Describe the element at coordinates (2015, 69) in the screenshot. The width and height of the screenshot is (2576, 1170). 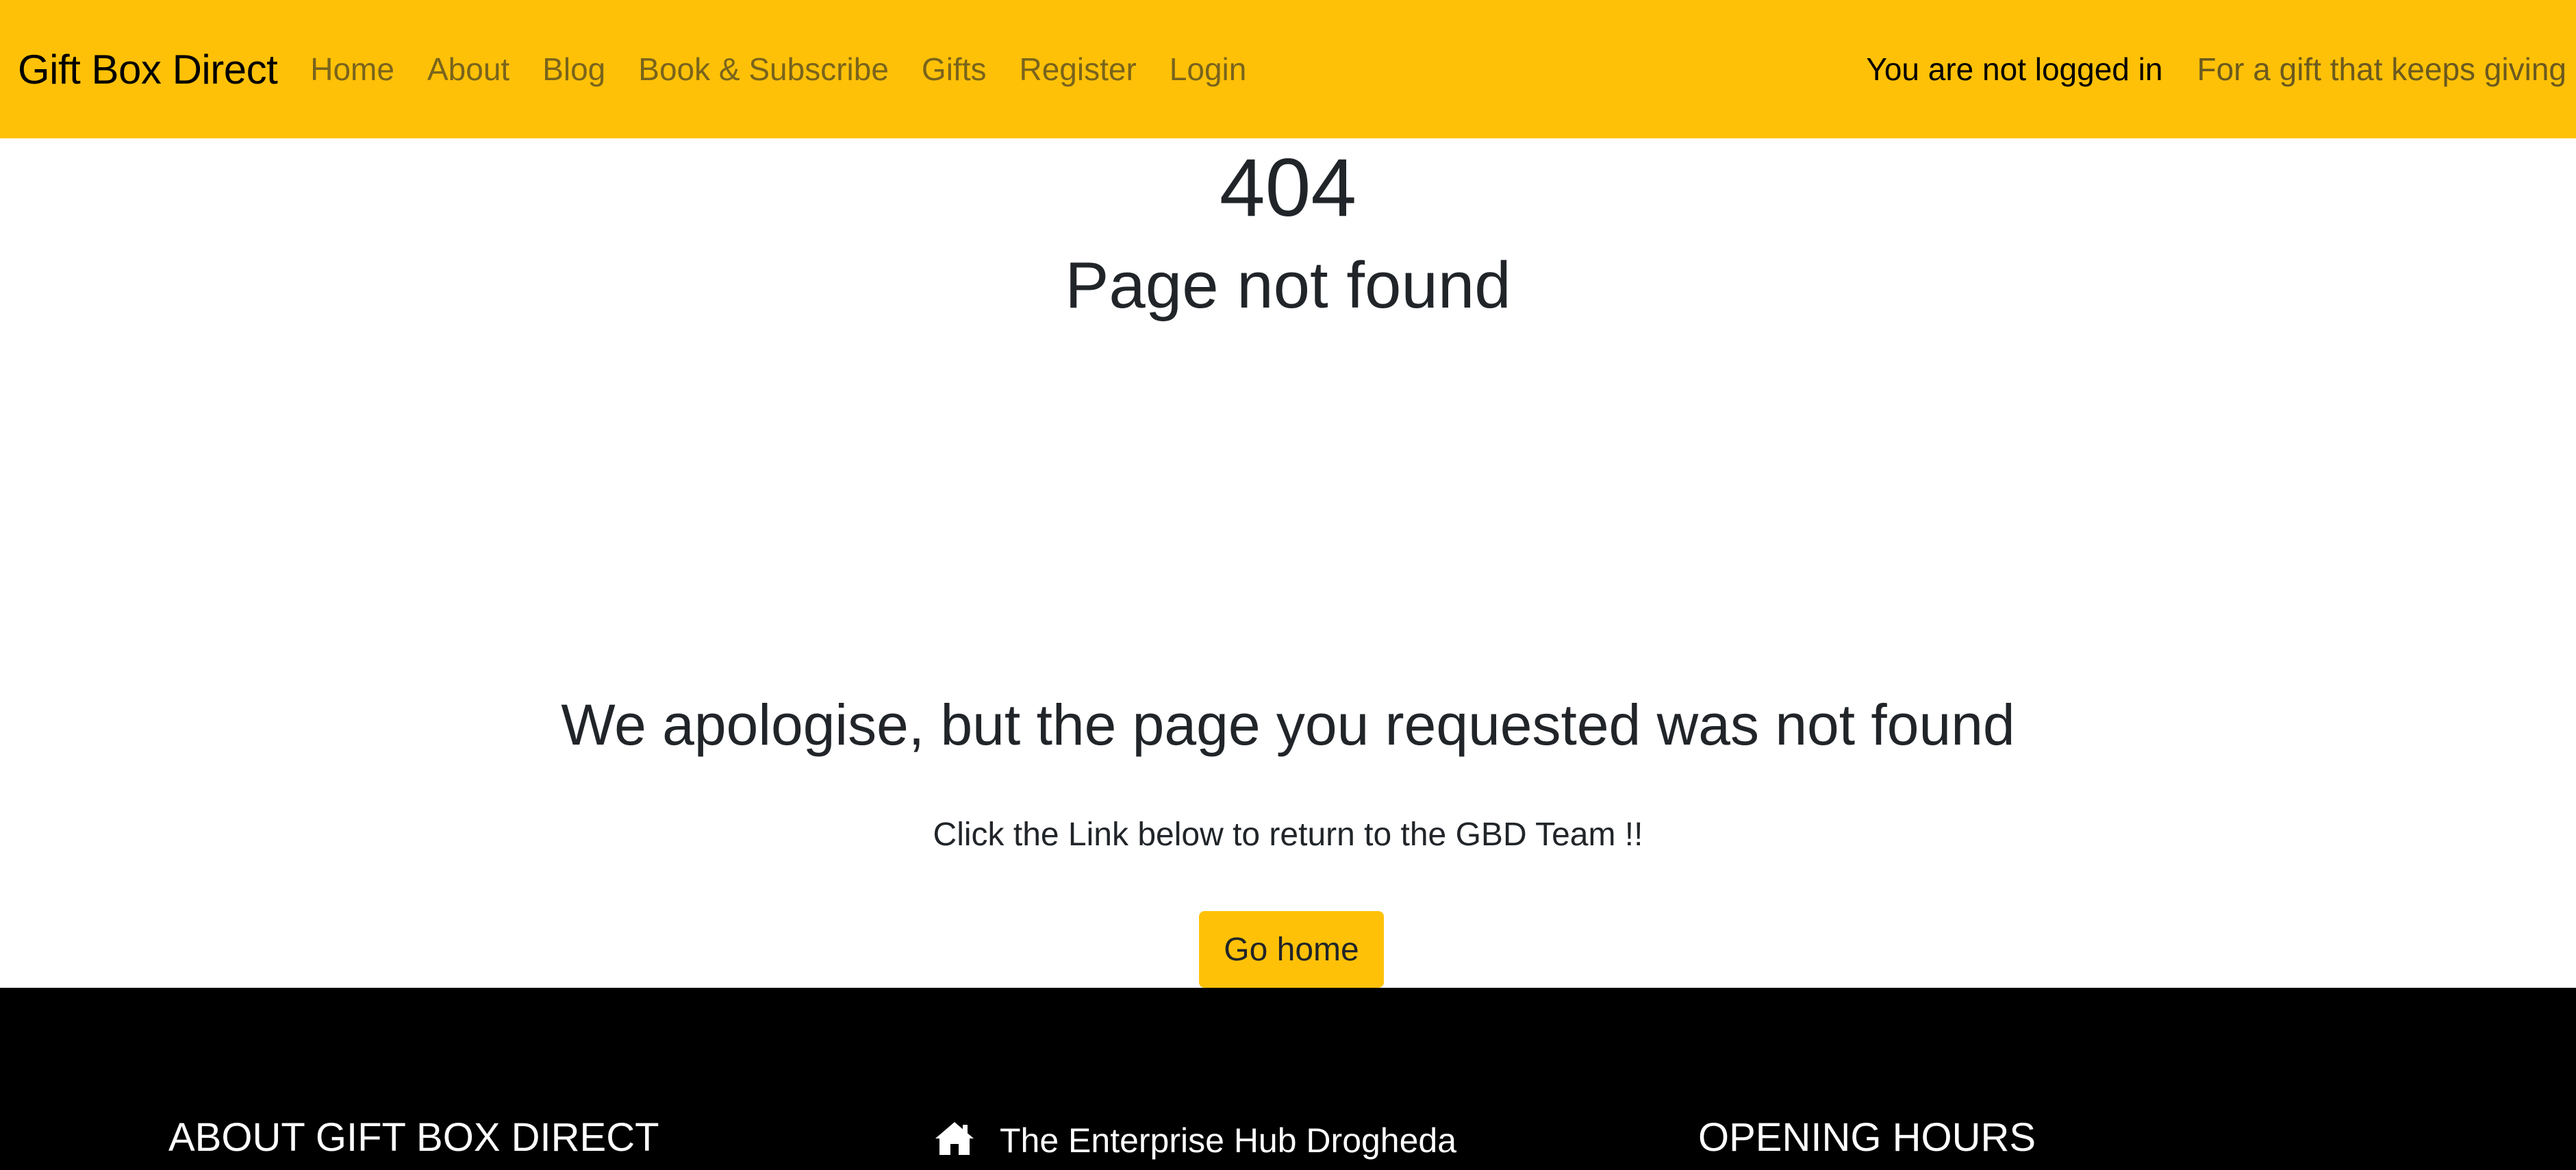
I see `login-status-text: You are not logged in` at that location.